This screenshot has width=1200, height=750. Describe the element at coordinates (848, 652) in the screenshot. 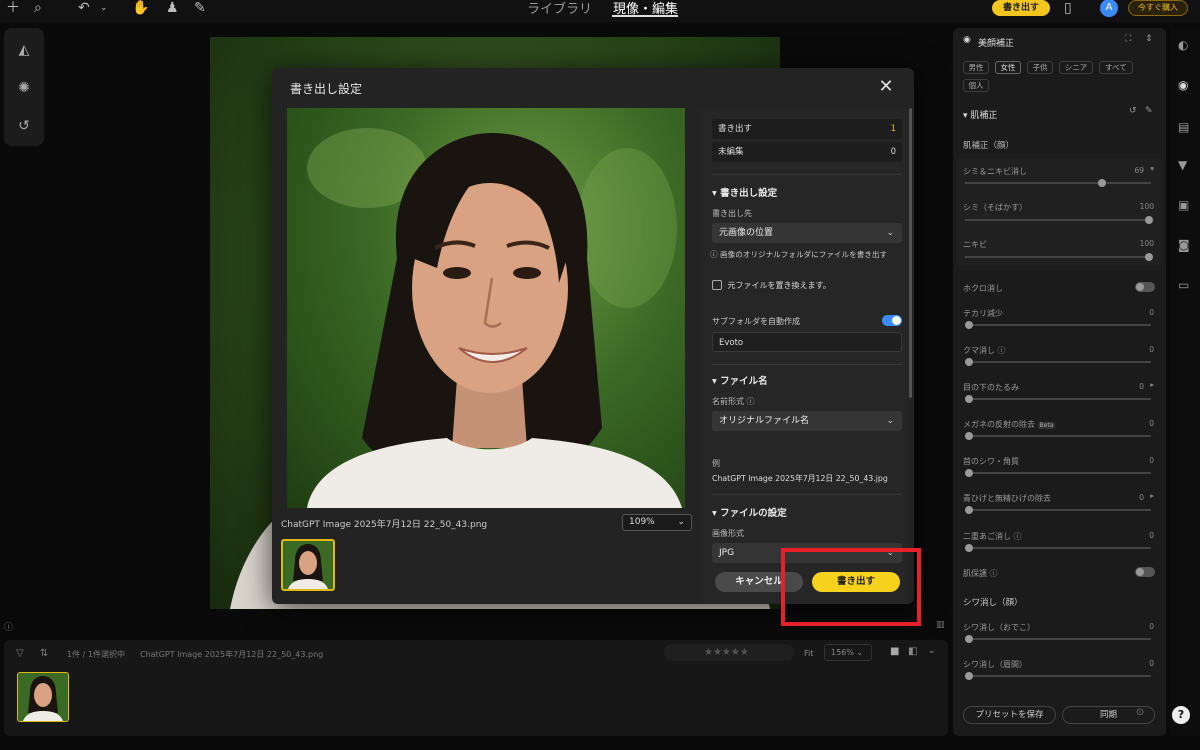

I see `filmstrip-zoom-select: 156% ⌄` at that location.